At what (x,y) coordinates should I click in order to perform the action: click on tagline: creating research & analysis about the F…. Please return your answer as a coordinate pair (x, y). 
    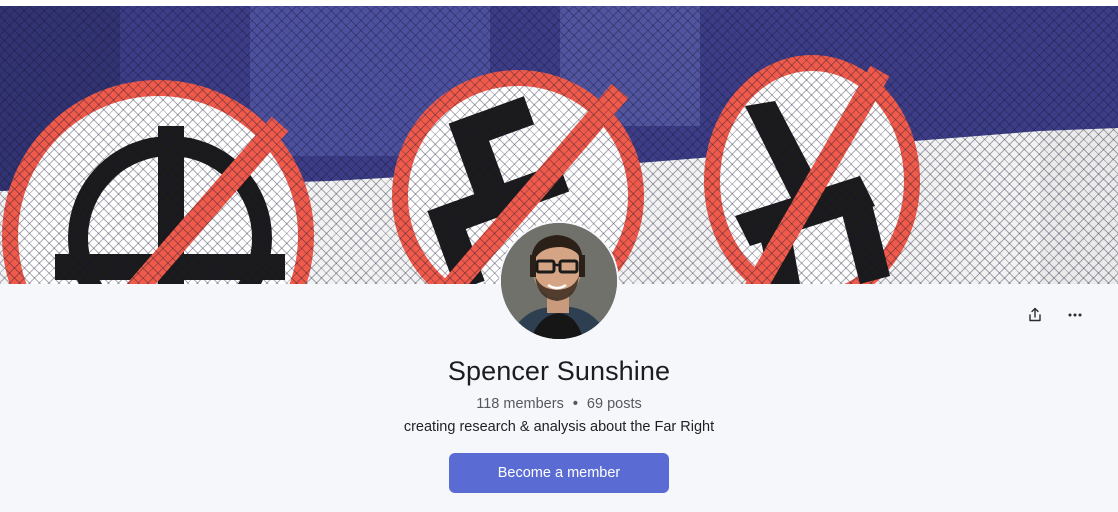
    Looking at the image, I should click on (559, 427).